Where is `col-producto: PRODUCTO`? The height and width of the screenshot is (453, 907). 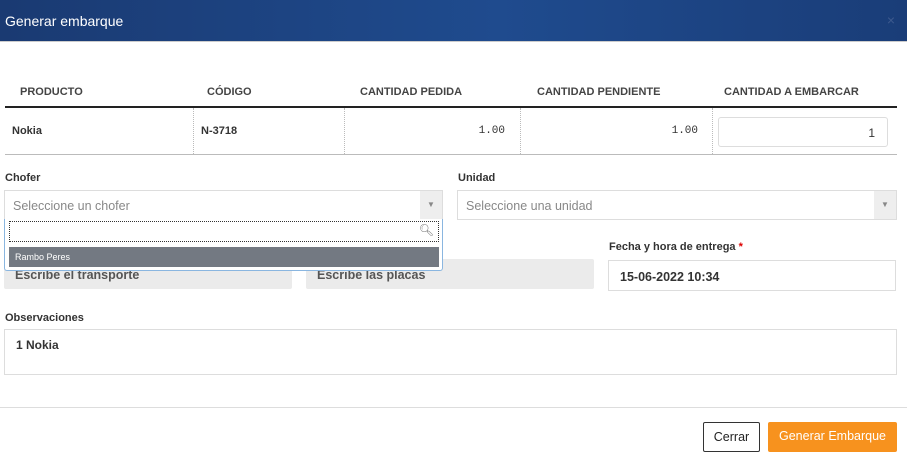 col-producto: PRODUCTO is located at coordinates (51, 92).